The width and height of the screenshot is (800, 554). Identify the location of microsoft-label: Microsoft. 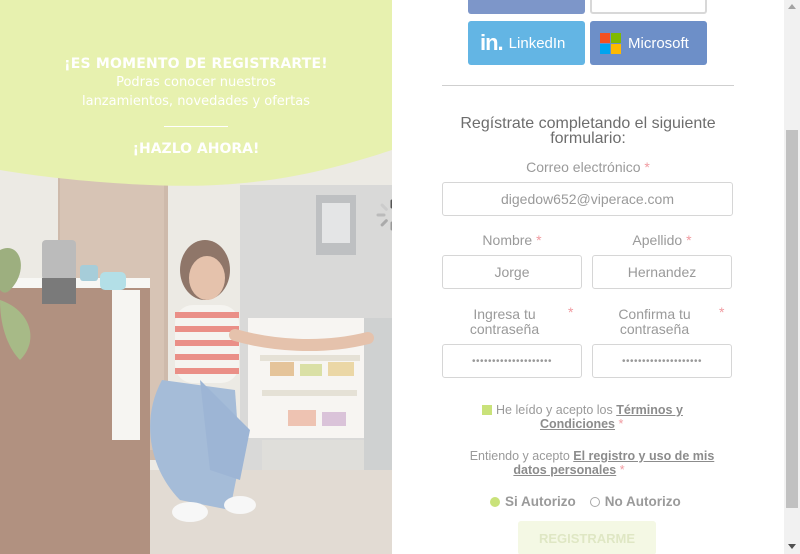
(658, 43).